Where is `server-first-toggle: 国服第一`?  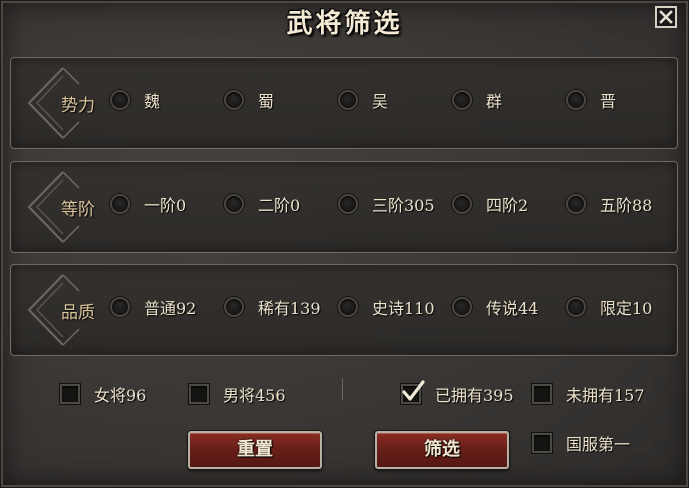 server-first-toggle: 国服第一 is located at coordinates (581, 443).